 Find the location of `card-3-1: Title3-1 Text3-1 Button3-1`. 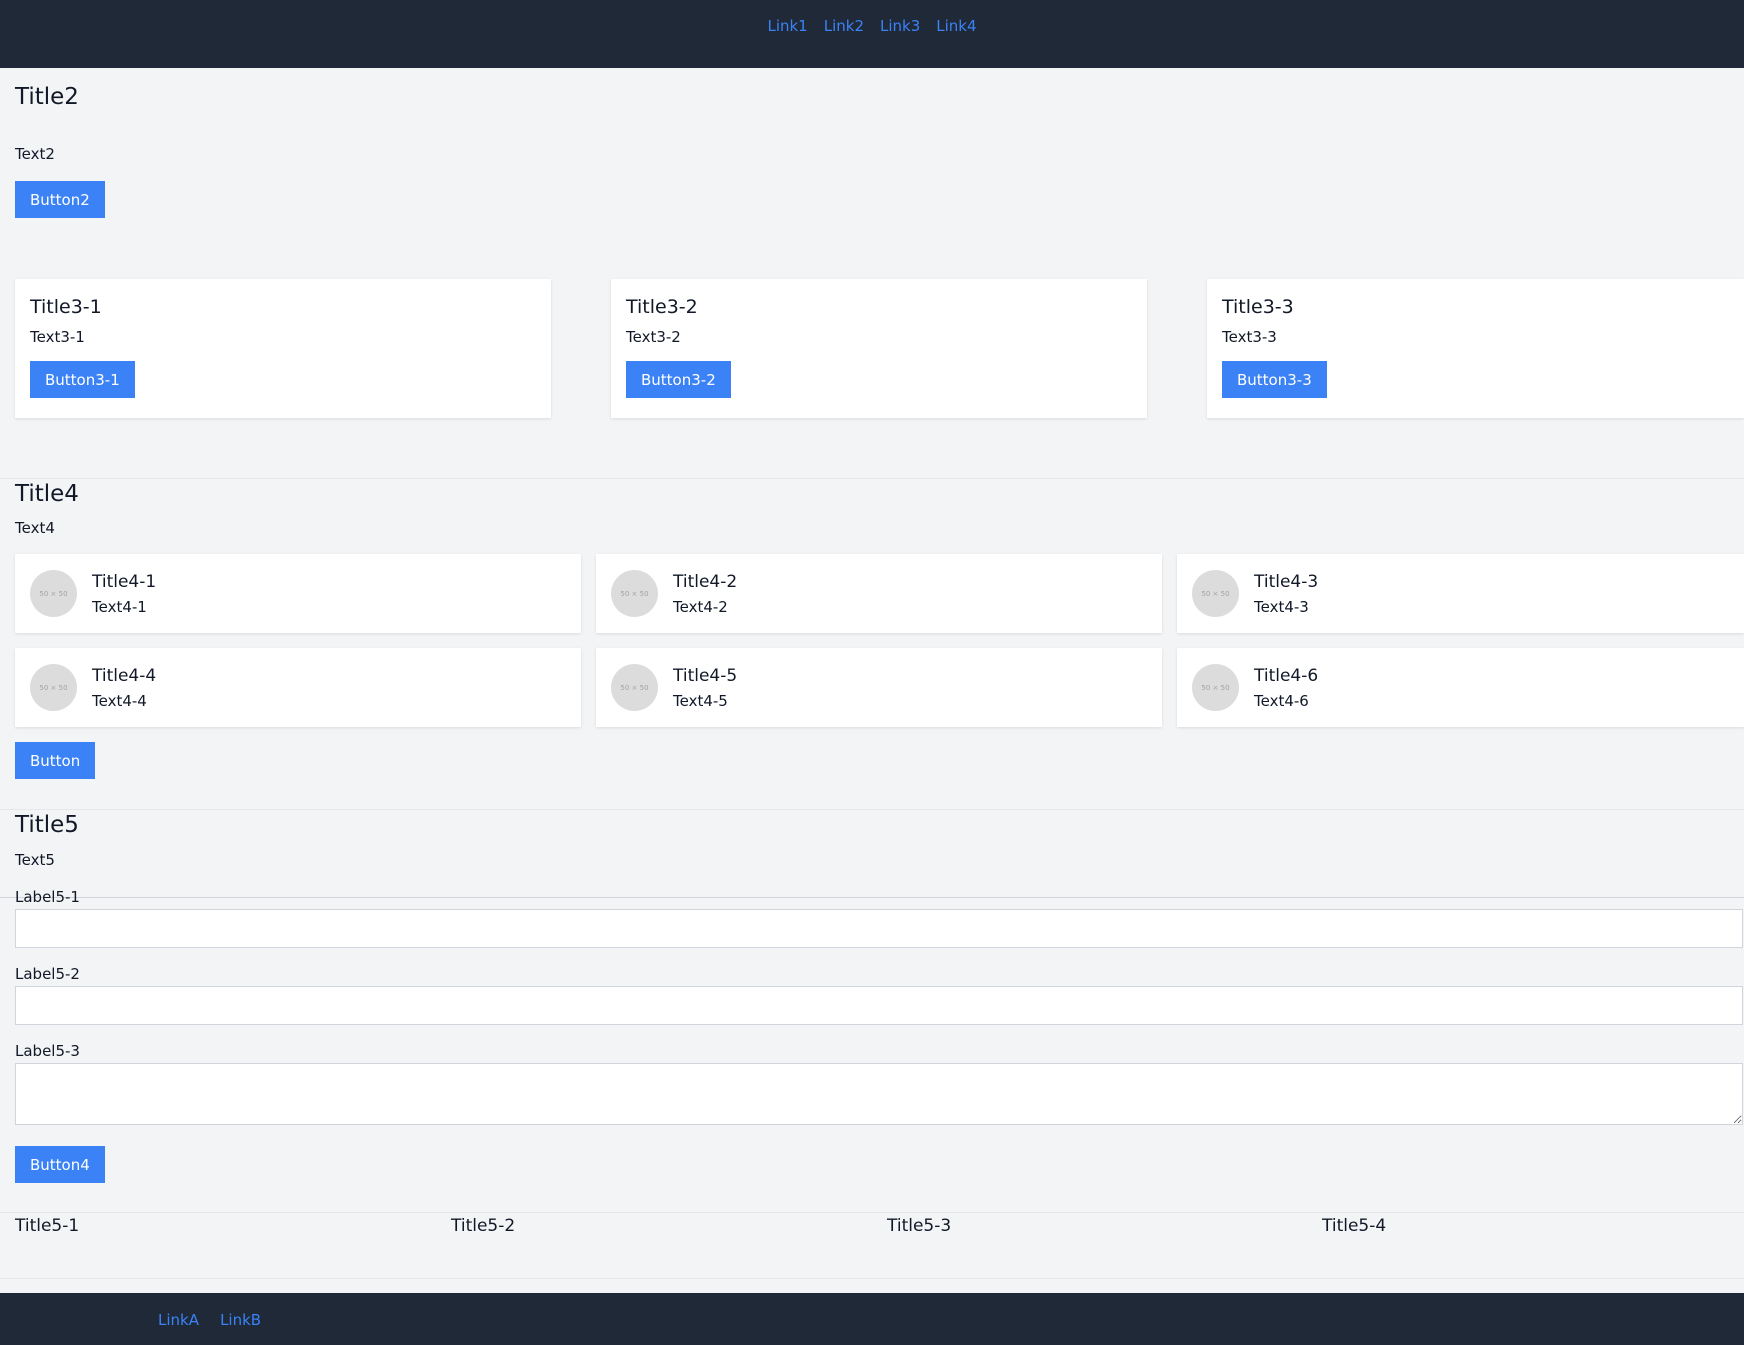

card-3-1: Title3-1 Text3-1 Button3-1 is located at coordinates (283, 348).